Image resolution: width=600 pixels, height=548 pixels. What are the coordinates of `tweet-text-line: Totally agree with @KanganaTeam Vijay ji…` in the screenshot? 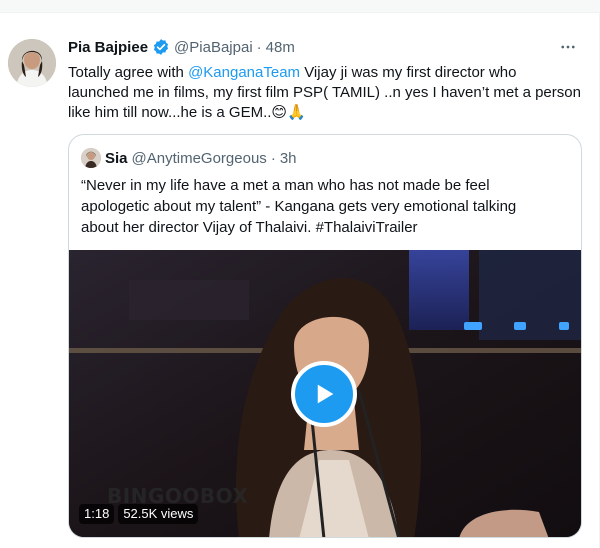 It's located at (318, 73).